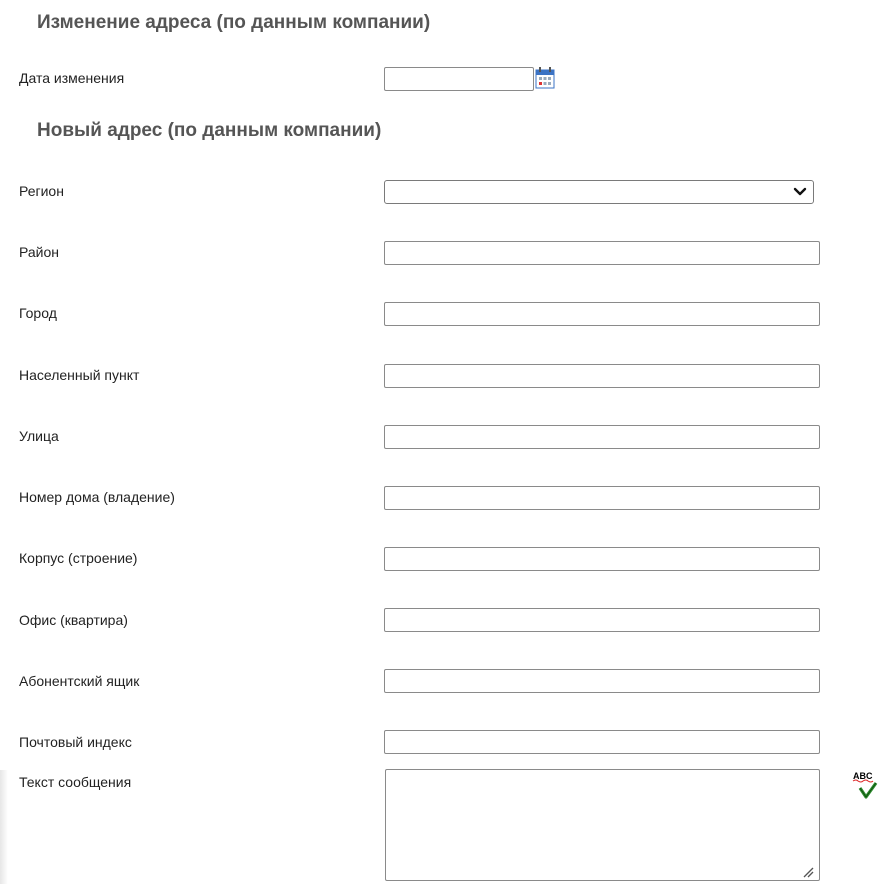  Describe the element at coordinates (602, 620) in the screenshot. I see `office-input` at that location.